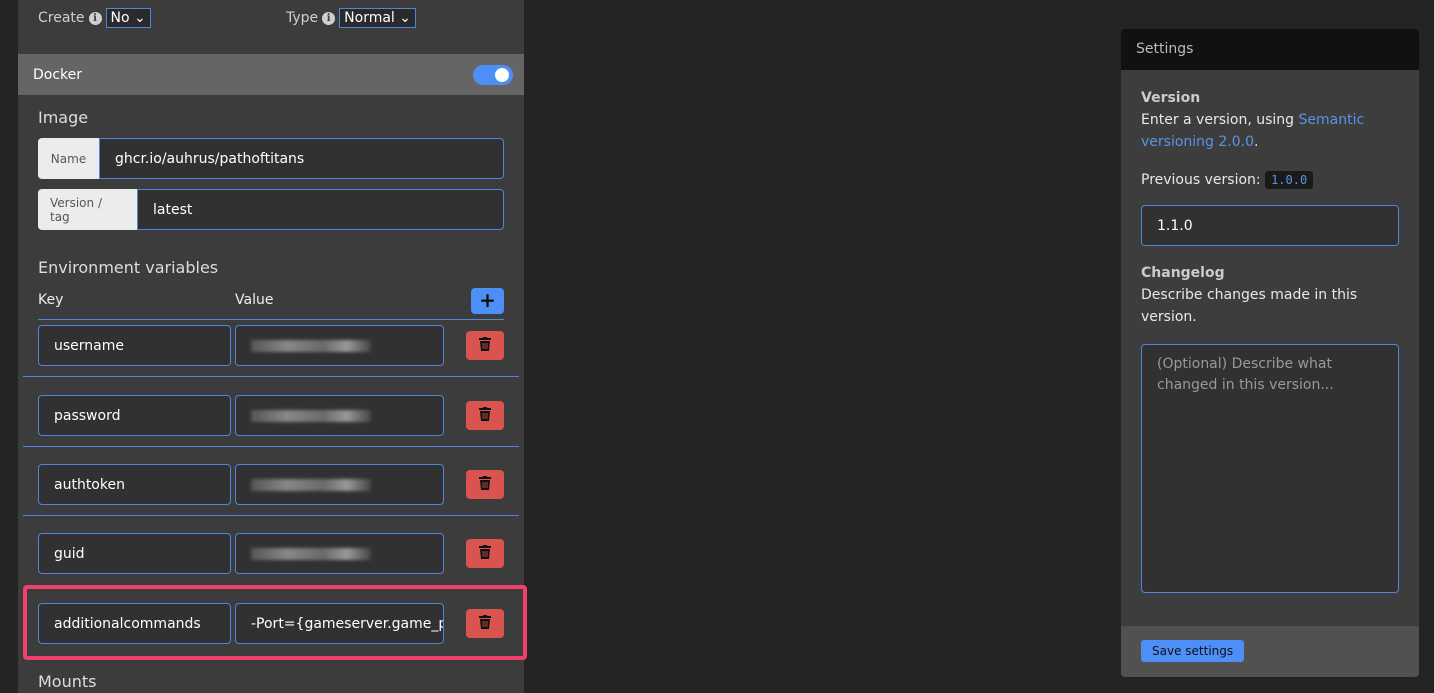  Describe the element at coordinates (320, 209) in the screenshot. I see `image-tag-input: latest` at that location.